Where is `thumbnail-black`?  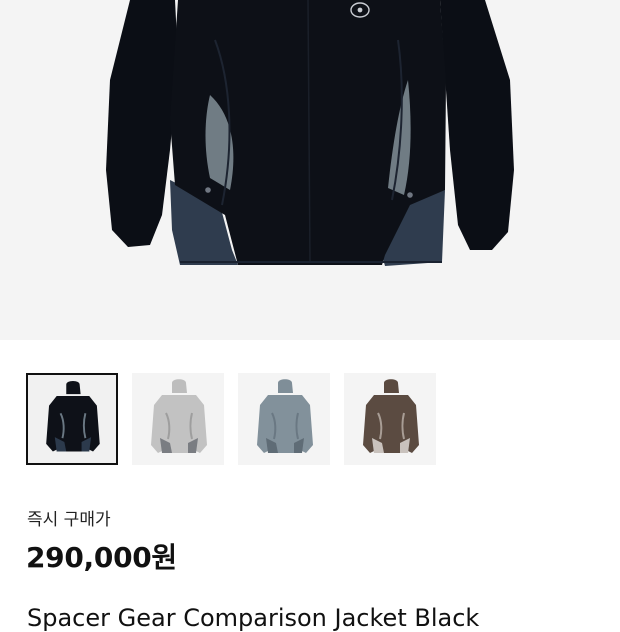 thumbnail-black is located at coordinates (72, 419).